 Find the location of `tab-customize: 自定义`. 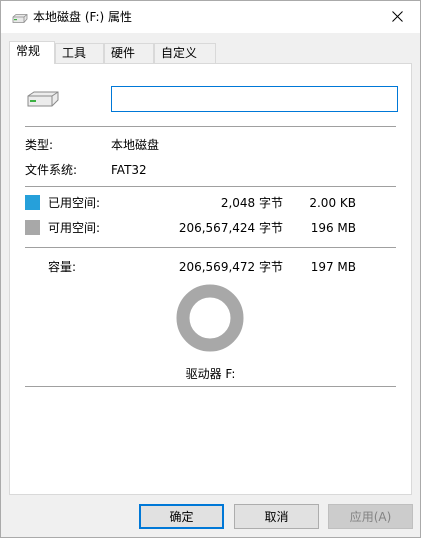

tab-customize: 自定义 is located at coordinates (185, 53).